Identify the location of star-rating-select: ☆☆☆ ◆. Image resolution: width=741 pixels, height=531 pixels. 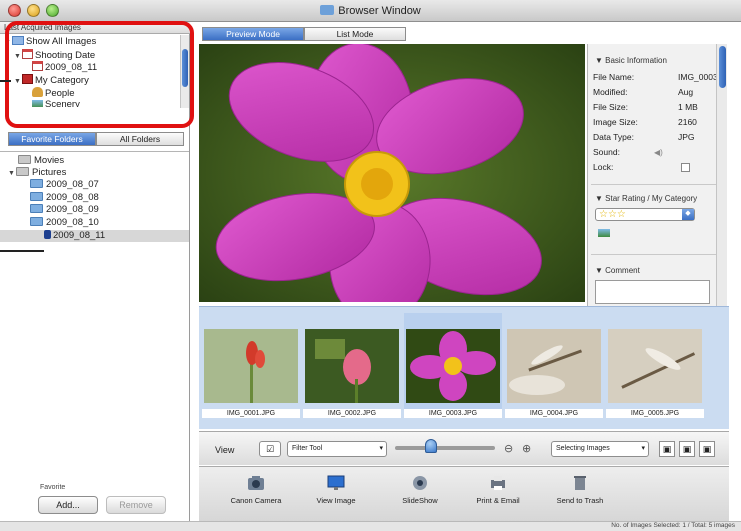
(645, 214).